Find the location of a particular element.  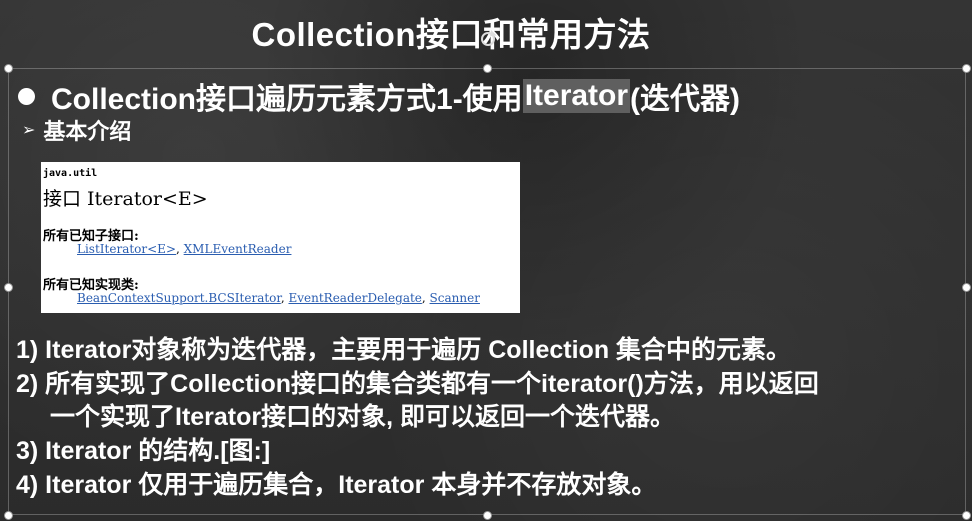

resize-handle-middle-left is located at coordinates (8, 287).